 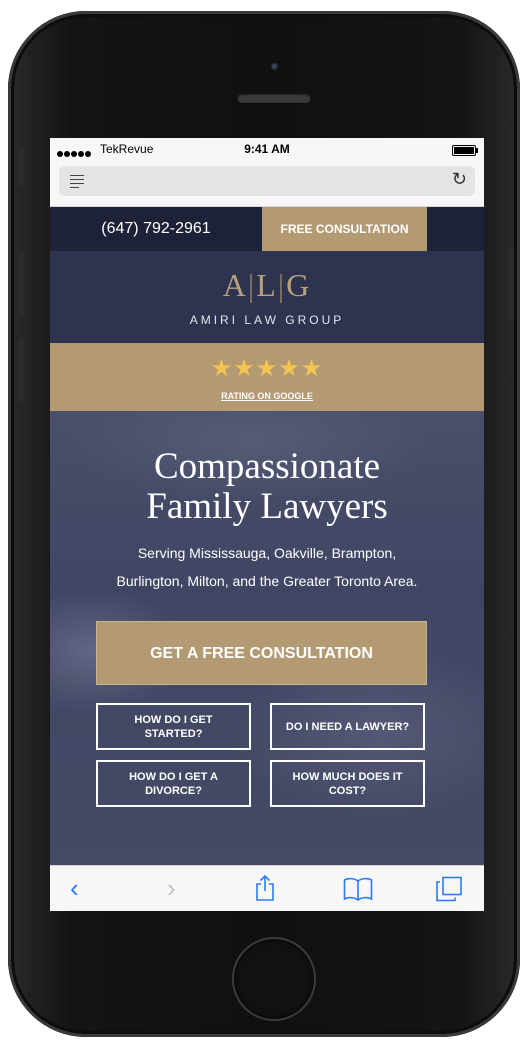 I want to click on site-header: A|L|G AMIRI LAW GROUP, so click(x=267, y=297).